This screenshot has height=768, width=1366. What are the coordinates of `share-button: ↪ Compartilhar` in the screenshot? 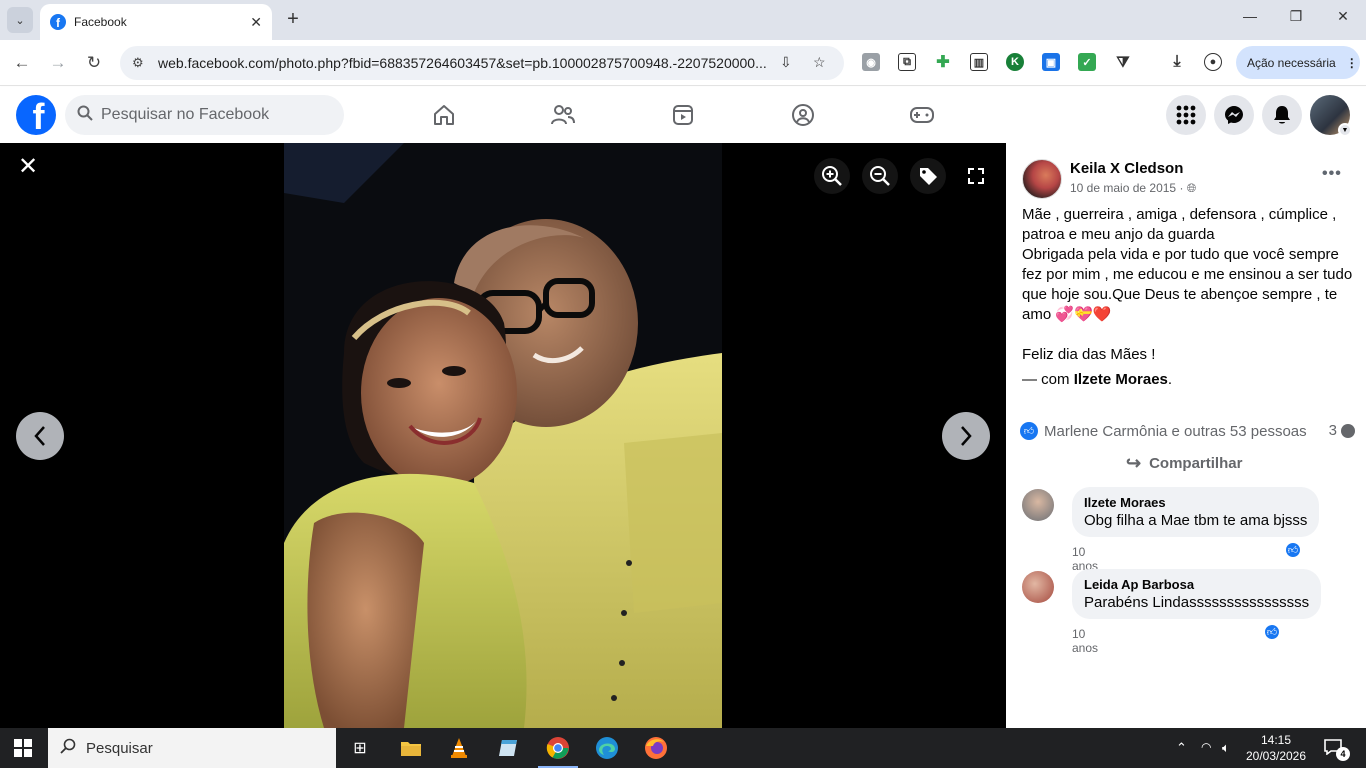 It's located at (1184, 463).